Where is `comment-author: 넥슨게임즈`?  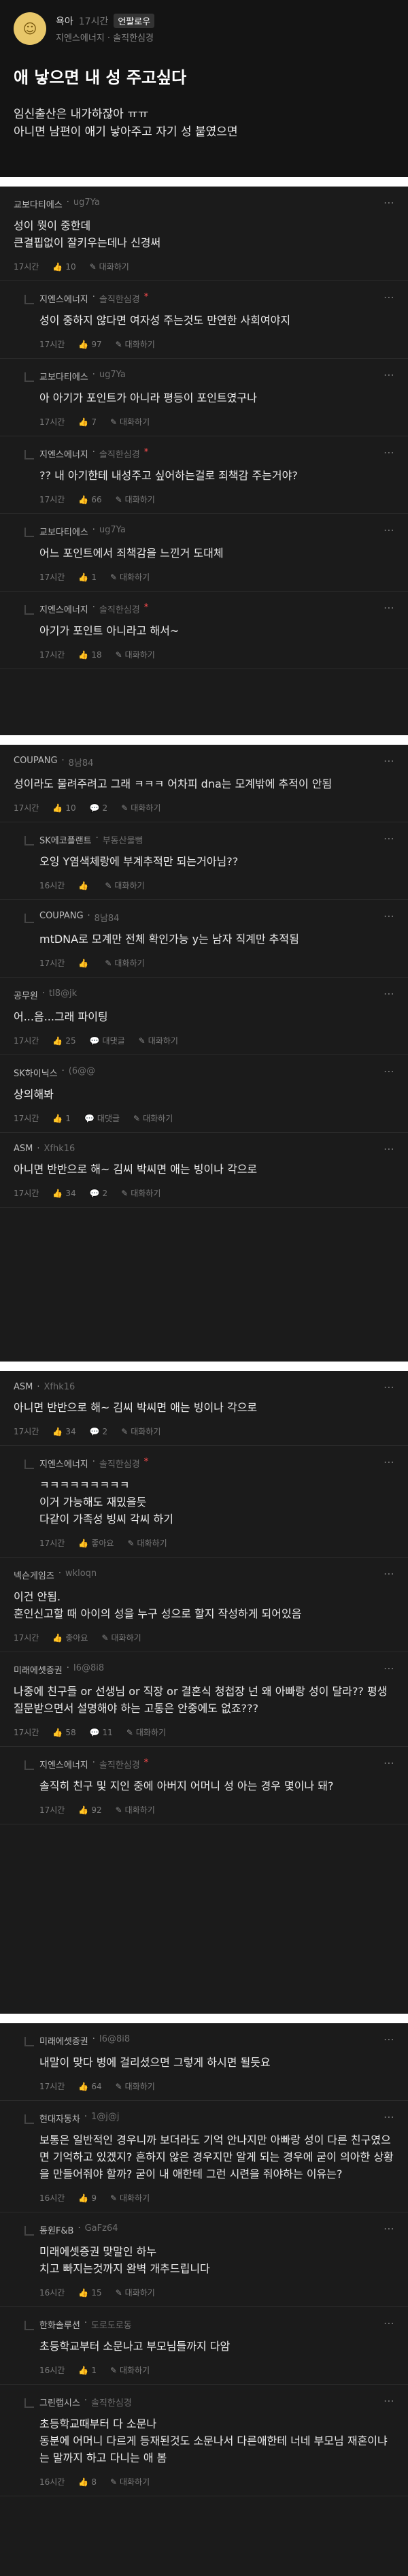 comment-author: 넥슨게임즈 is located at coordinates (34, 1574).